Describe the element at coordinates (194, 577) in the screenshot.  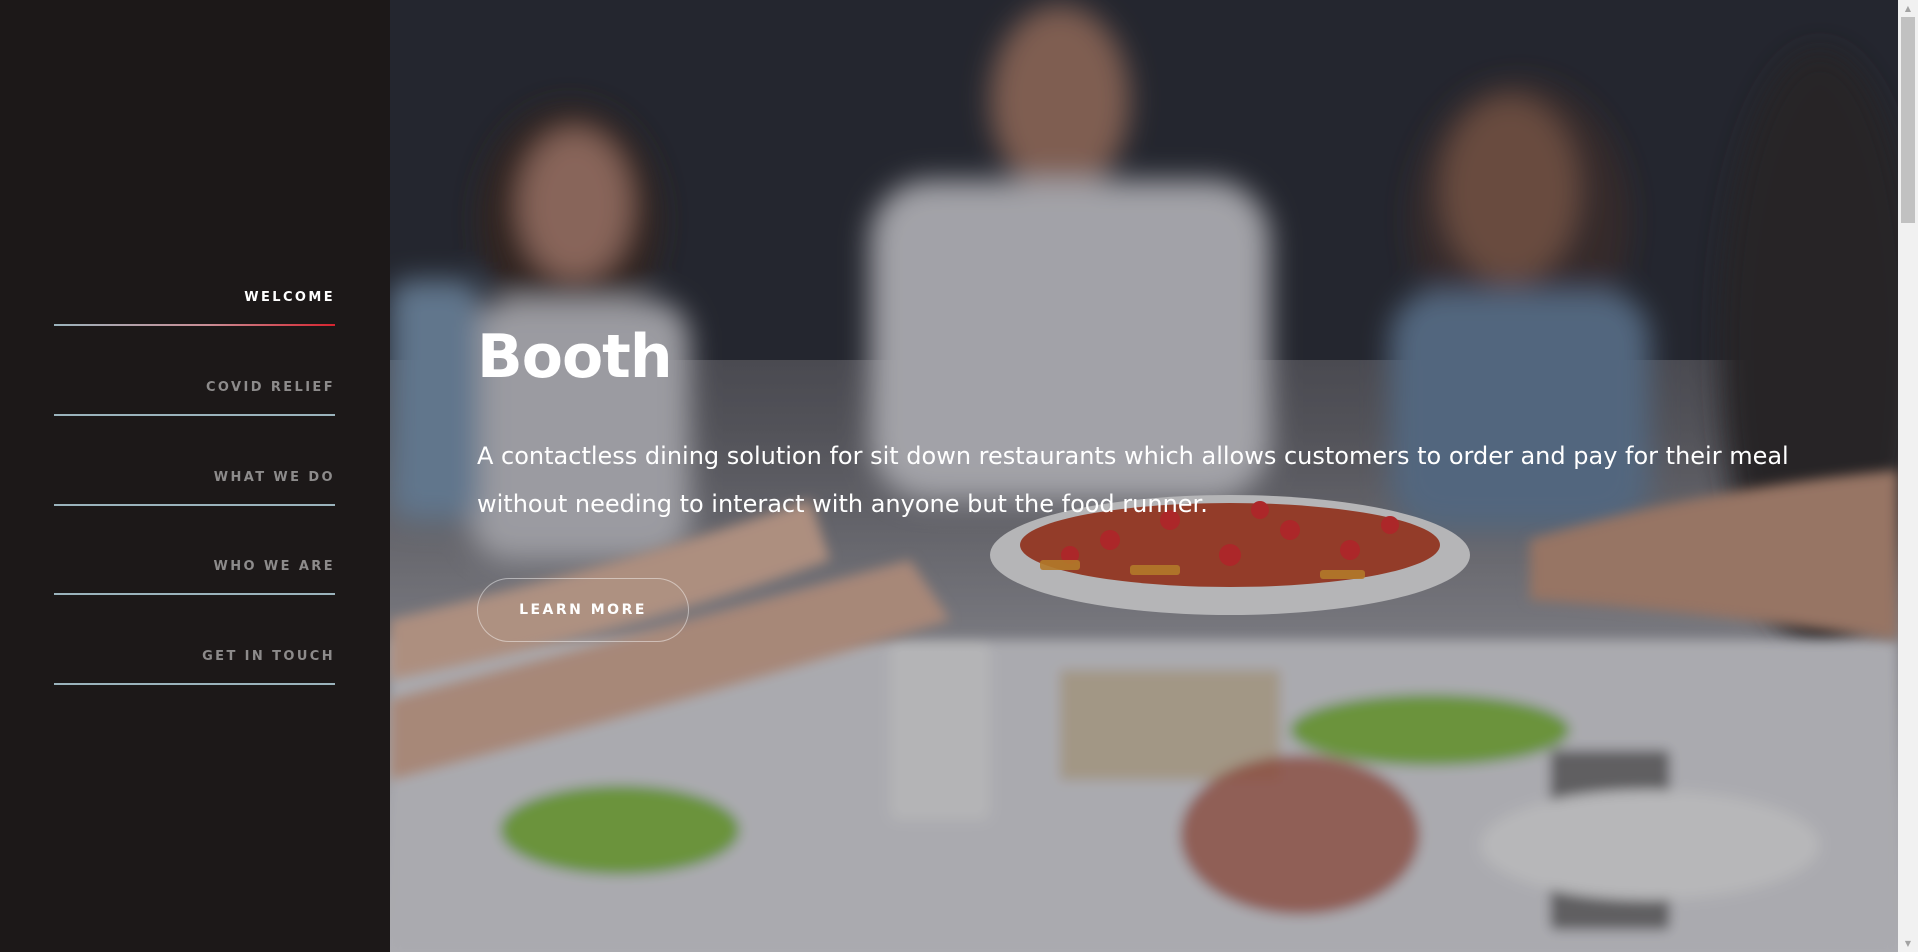
I see `nav-item-who-we-are: WHO WE ARE` at that location.